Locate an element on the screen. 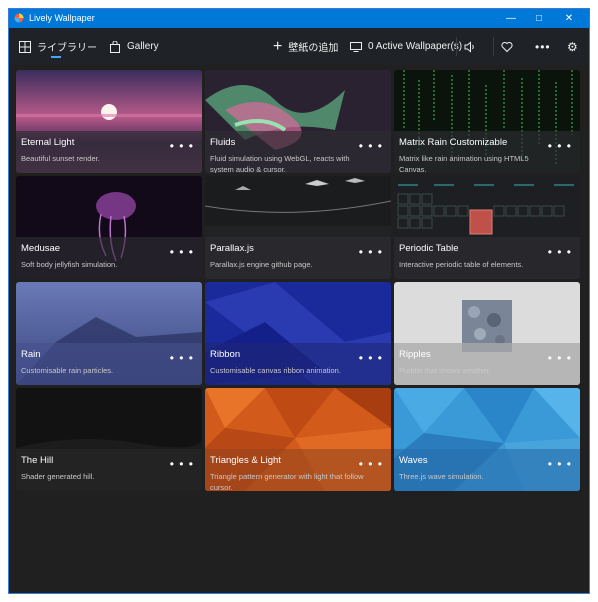  minimize-button: — is located at coordinates (511, 18).